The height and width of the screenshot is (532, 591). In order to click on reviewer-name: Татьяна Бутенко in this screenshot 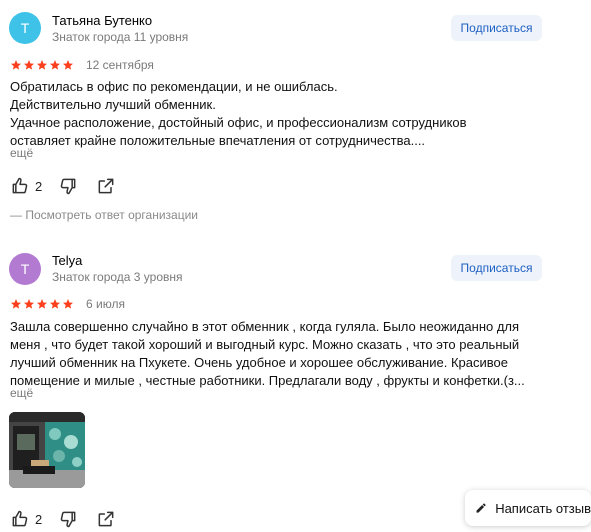, I will do `click(102, 20)`.